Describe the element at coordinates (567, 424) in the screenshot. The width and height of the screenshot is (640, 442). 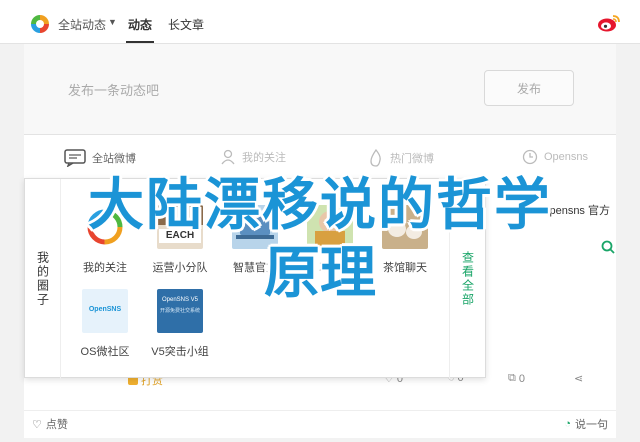
I see `chat-icon: ◔` at that location.